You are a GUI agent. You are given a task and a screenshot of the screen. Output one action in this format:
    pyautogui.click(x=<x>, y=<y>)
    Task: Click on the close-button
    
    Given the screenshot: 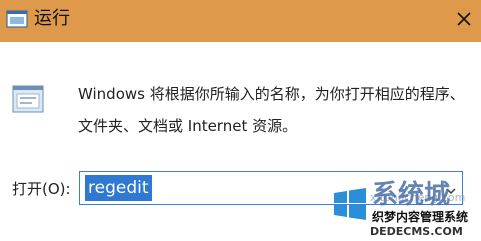 What is the action you would take?
    pyautogui.click(x=464, y=20)
    